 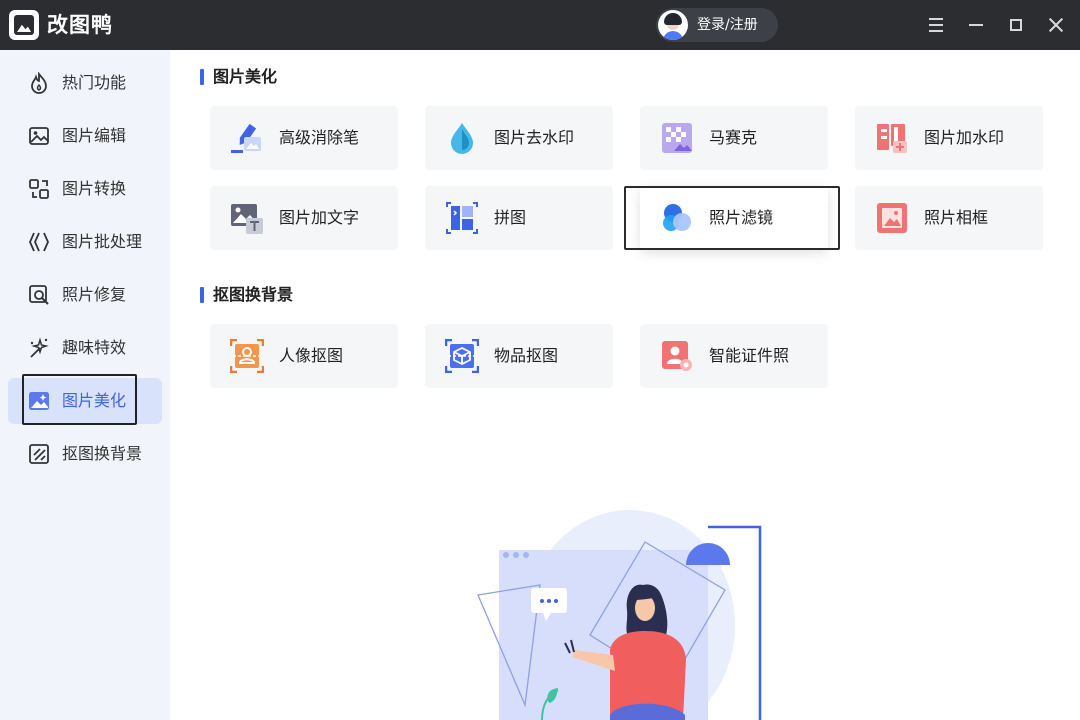 What do you see at coordinates (619, 615) in the screenshot?
I see `empty-state-illustration` at bounding box center [619, 615].